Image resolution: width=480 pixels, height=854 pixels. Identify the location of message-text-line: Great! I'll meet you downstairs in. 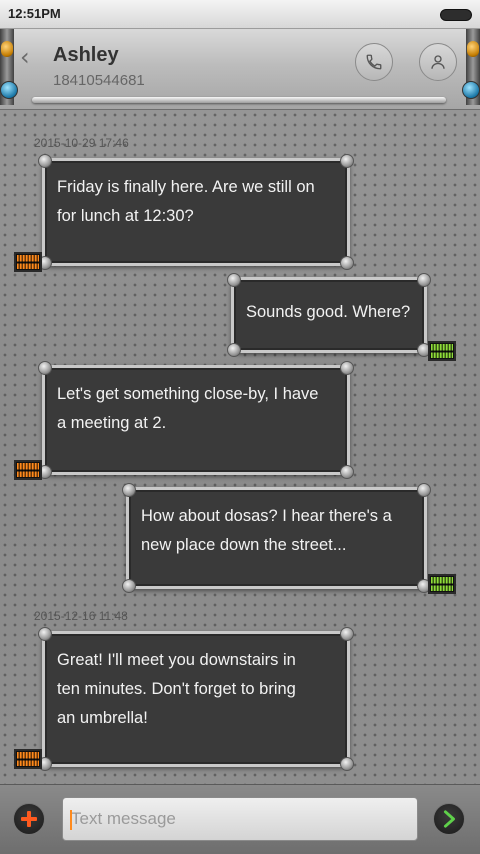
(176, 660).